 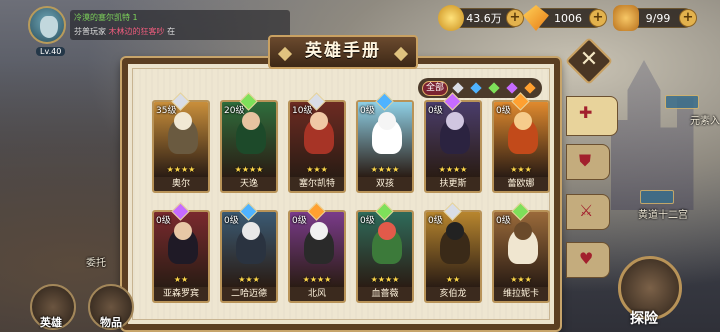 What do you see at coordinates (90, 31) in the screenshot?
I see `chat-player: 芬普玩家` at bounding box center [90, 31].